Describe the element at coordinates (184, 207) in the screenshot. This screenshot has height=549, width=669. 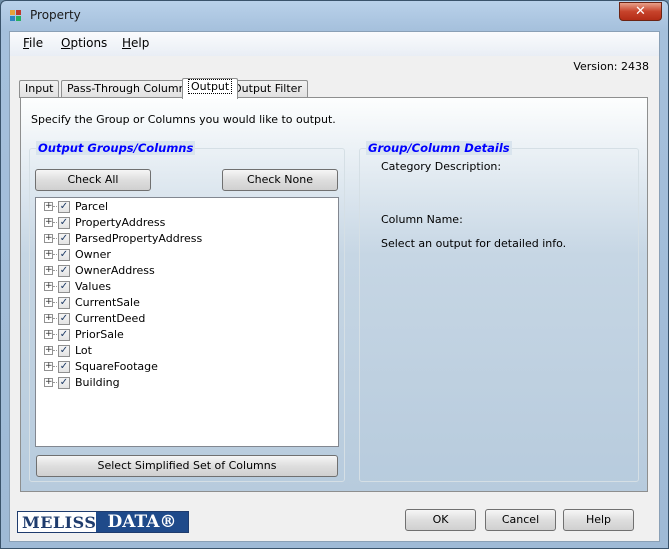
I see `tree-node-parcel: + ✓ Parcel` at that location.